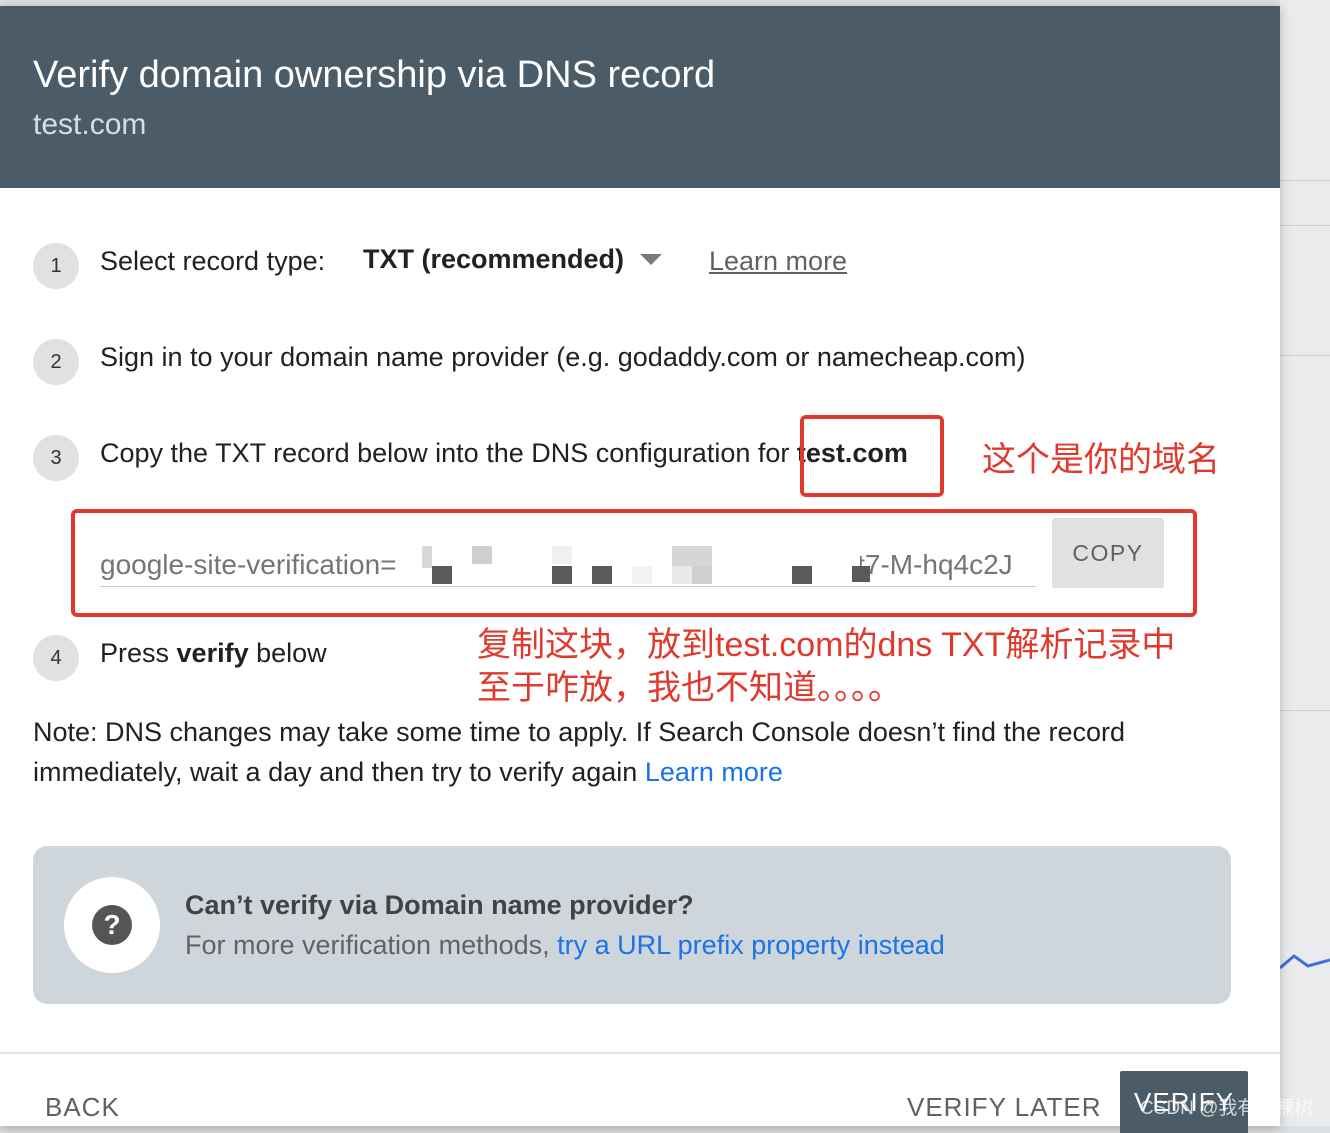 The width and height of the screenshot is (1330, 1133). I want to click on annotation-copy-note-2: 至于咋放，我也不知道。。。。, so click(689, 688).